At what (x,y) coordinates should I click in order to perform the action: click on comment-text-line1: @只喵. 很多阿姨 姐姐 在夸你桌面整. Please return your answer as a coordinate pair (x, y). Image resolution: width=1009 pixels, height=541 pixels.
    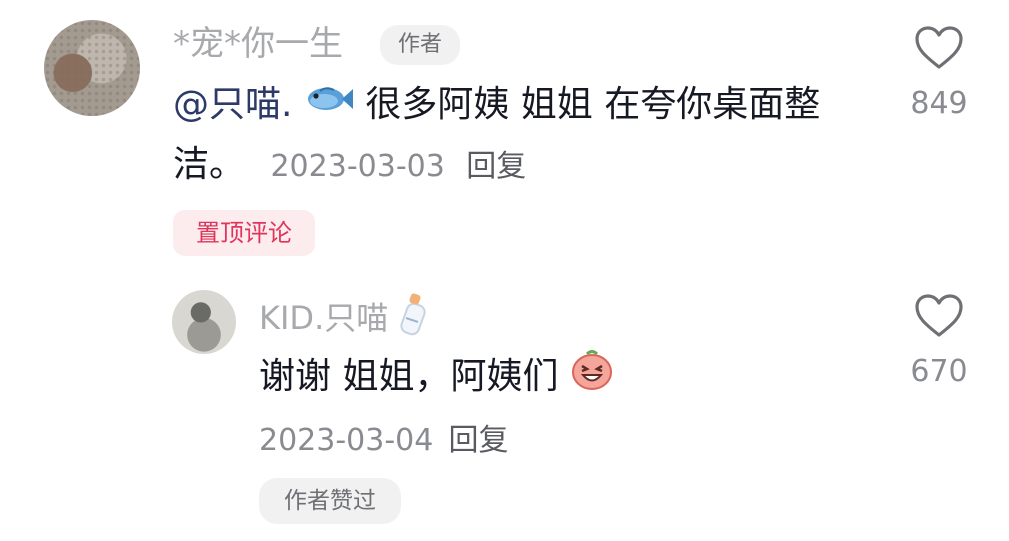
    Looking at the image, I should click on (496, 105).